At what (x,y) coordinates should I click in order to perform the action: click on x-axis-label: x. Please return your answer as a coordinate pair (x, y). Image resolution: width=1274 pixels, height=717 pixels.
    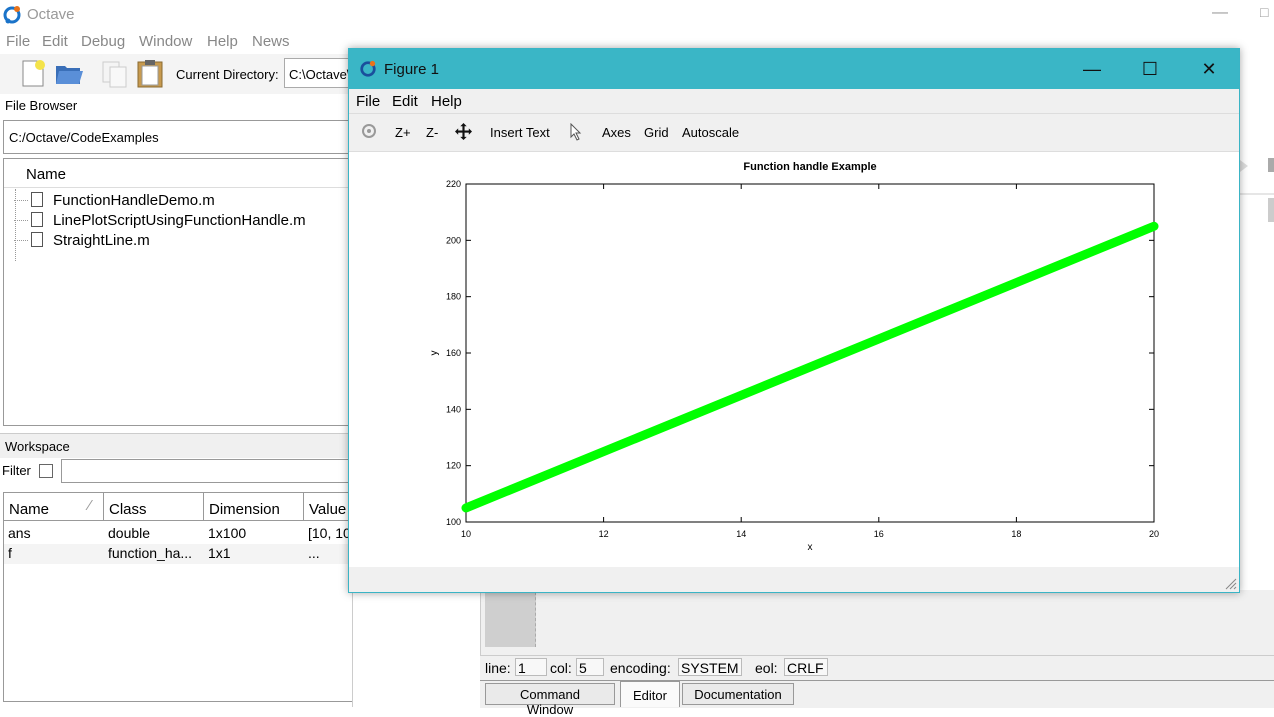
    Looking at the image, I should click on (810, 547).